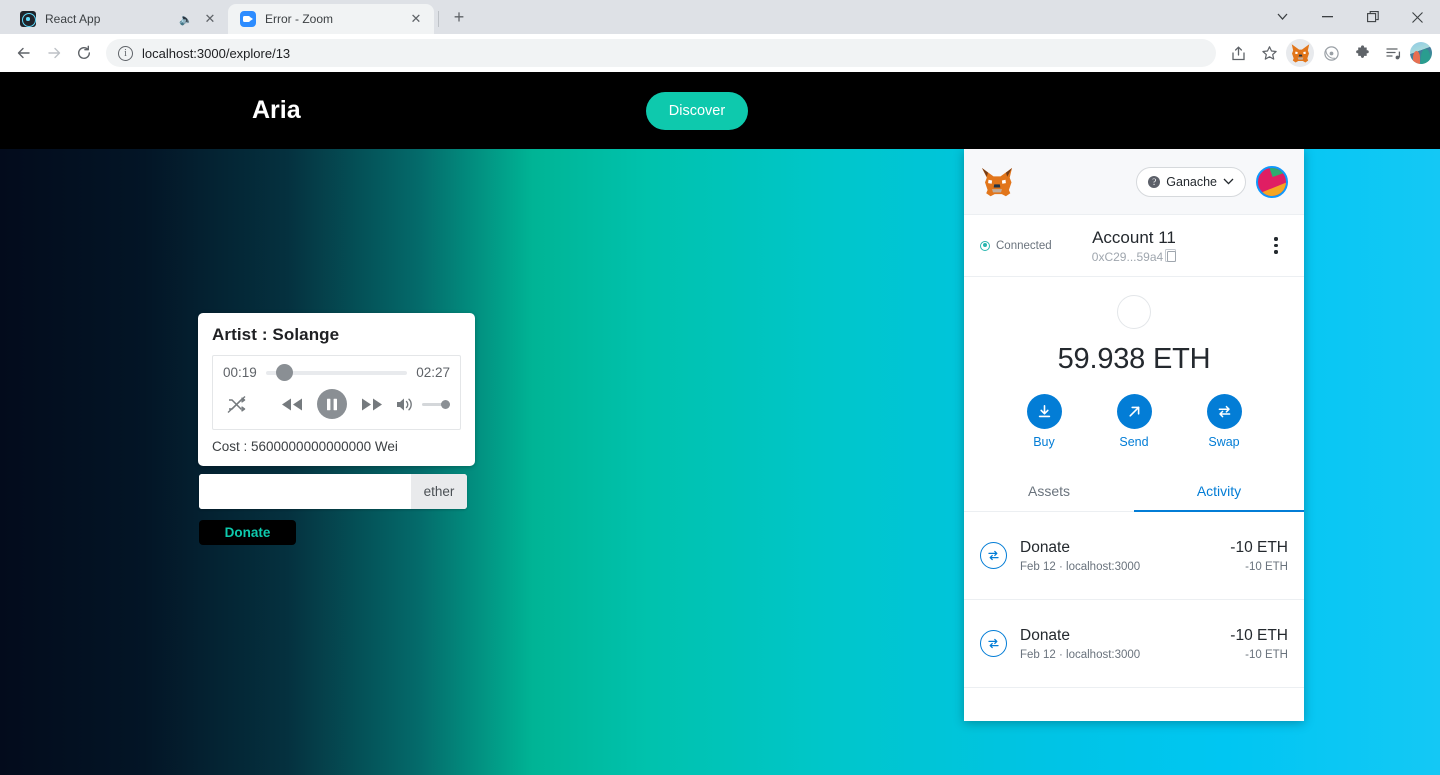 Image resolution: width=1440 pixels, height=775 pixels. I want to click on share-icon, so click(1238, 53).